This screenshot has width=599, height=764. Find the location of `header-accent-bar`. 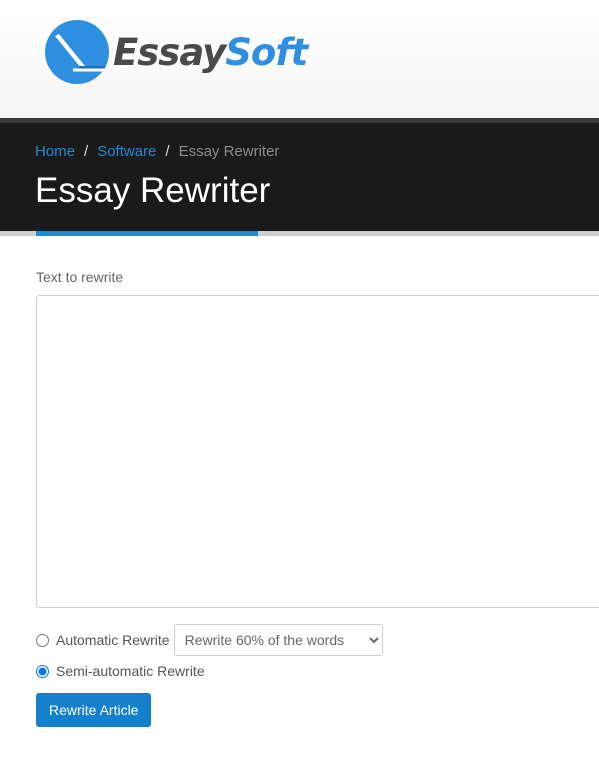

header-accent-bar is located at coordinates (147, 233).